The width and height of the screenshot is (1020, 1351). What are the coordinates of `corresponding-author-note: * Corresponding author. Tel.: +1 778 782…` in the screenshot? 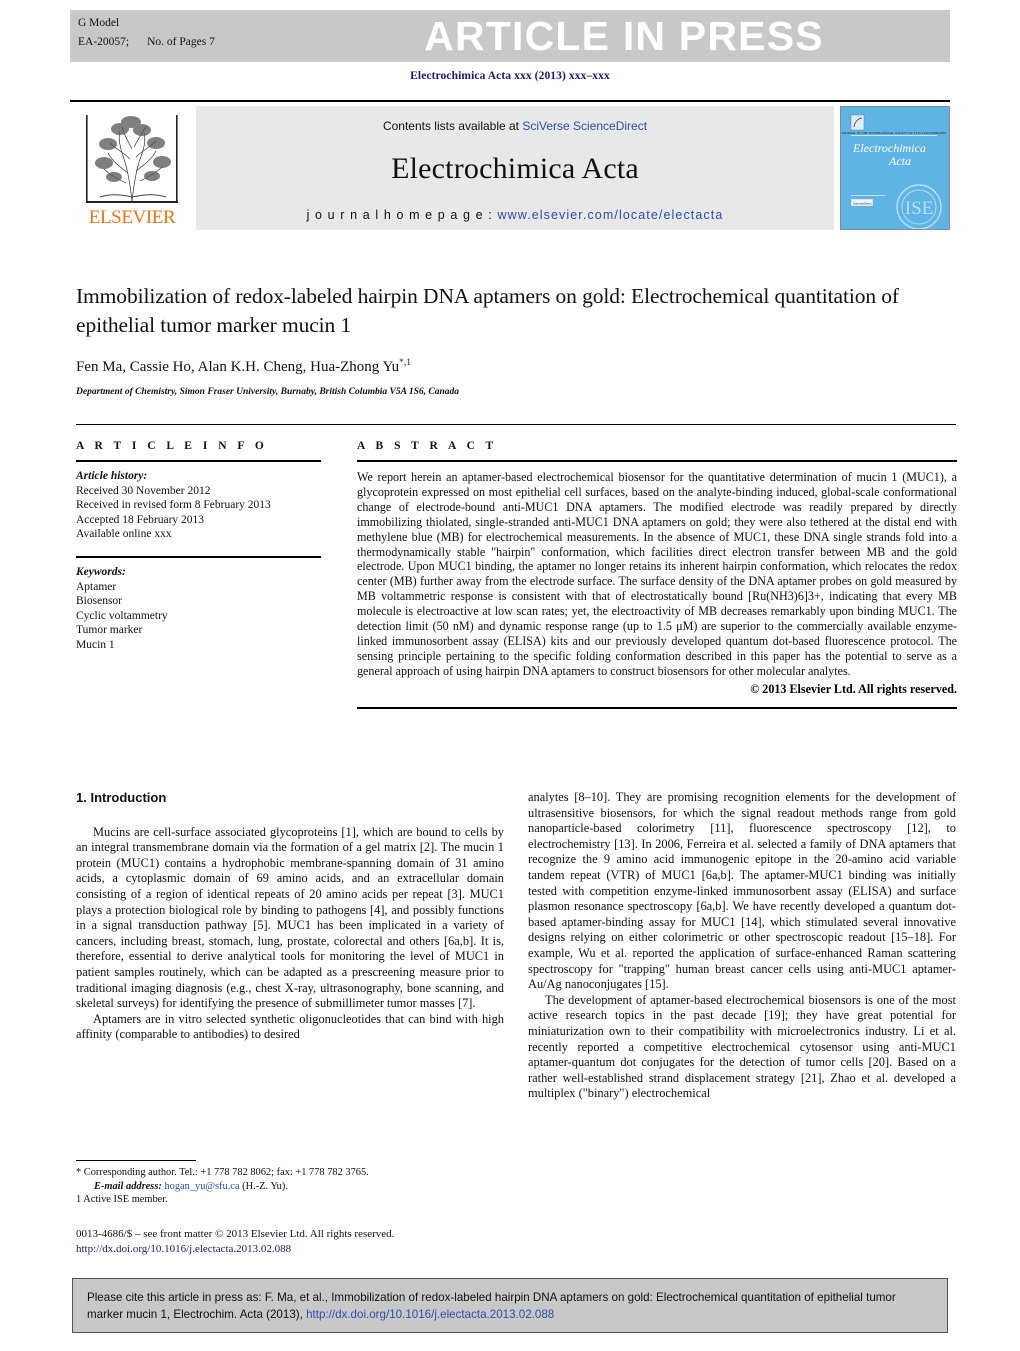 It's located at (286, 1173).